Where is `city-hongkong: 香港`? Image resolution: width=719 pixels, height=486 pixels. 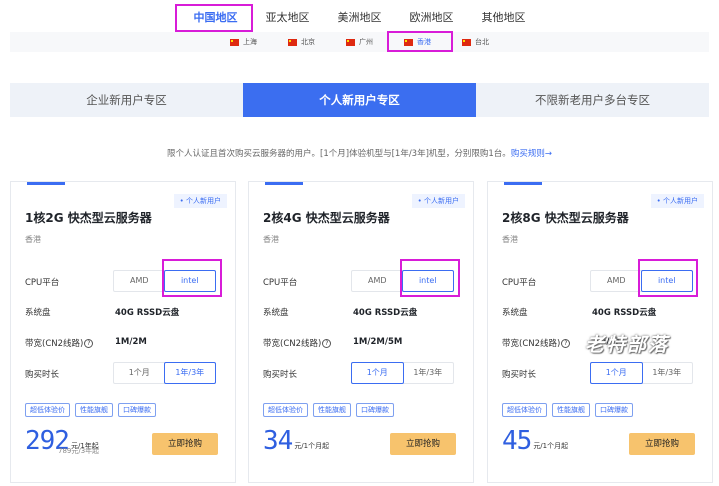 city-hongkong: 香港 is located at coordinates (418, 42).